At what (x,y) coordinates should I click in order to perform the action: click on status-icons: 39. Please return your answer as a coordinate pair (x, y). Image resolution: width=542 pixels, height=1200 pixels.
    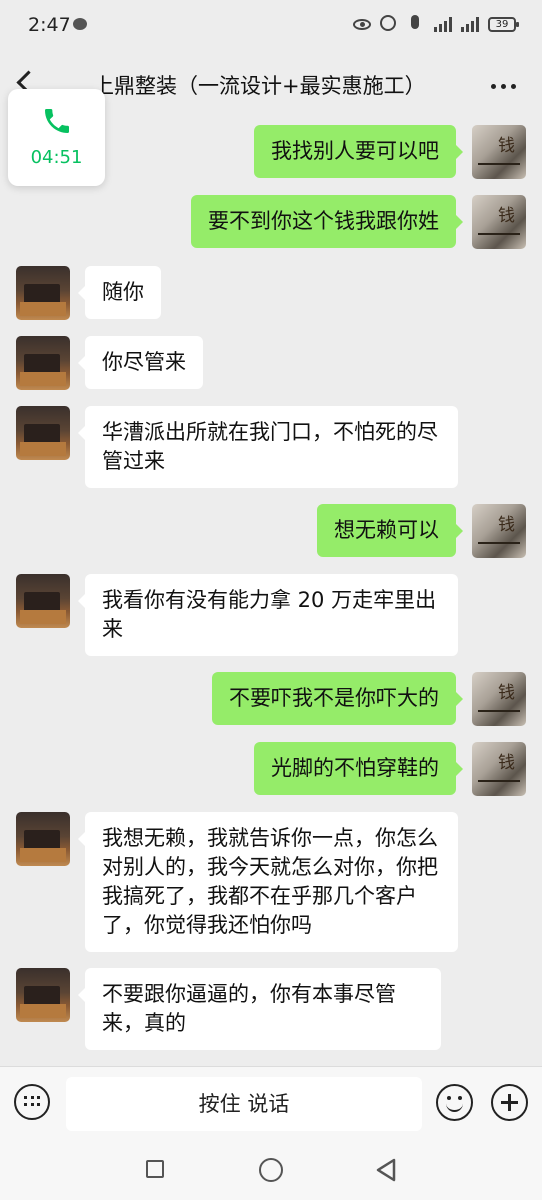
    Looking at the image, I should click on (436, 24).